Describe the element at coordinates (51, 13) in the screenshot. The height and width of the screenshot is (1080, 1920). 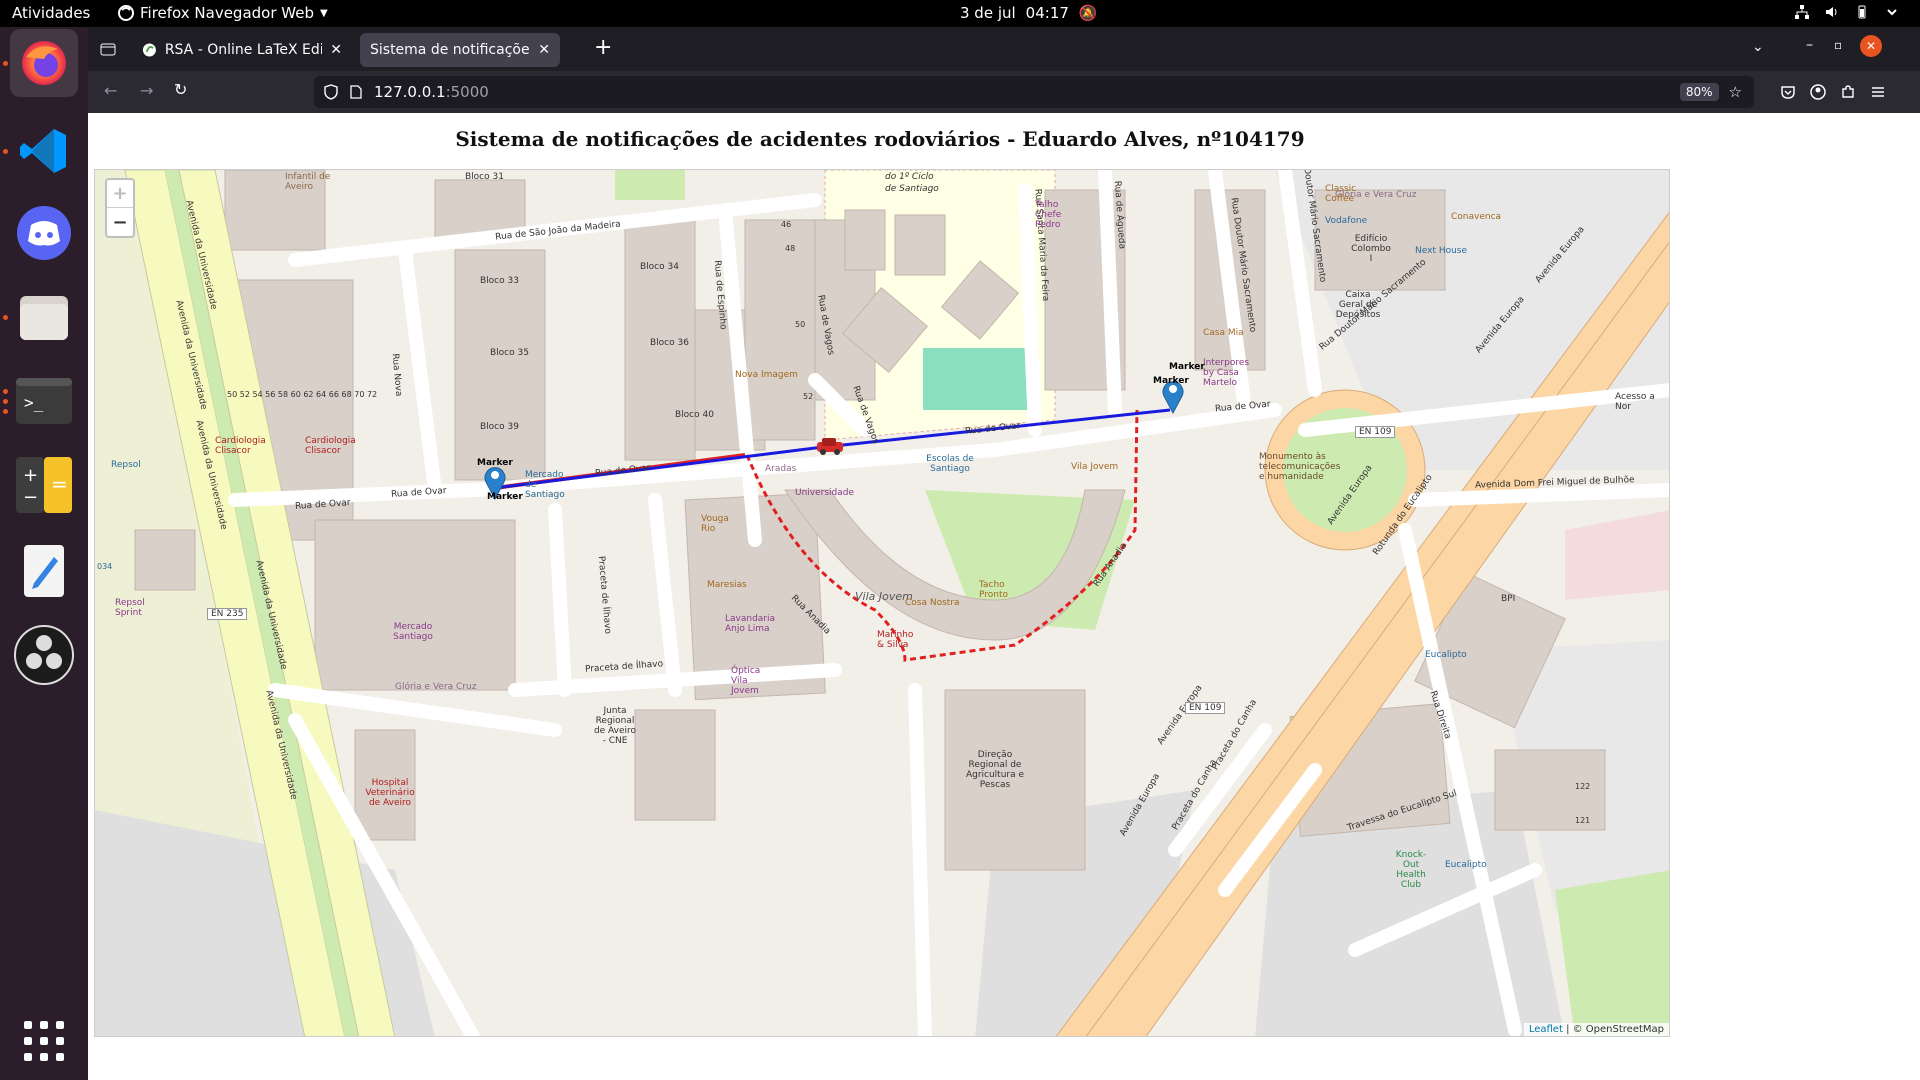
I see `activities-button: Atividades` at that location.